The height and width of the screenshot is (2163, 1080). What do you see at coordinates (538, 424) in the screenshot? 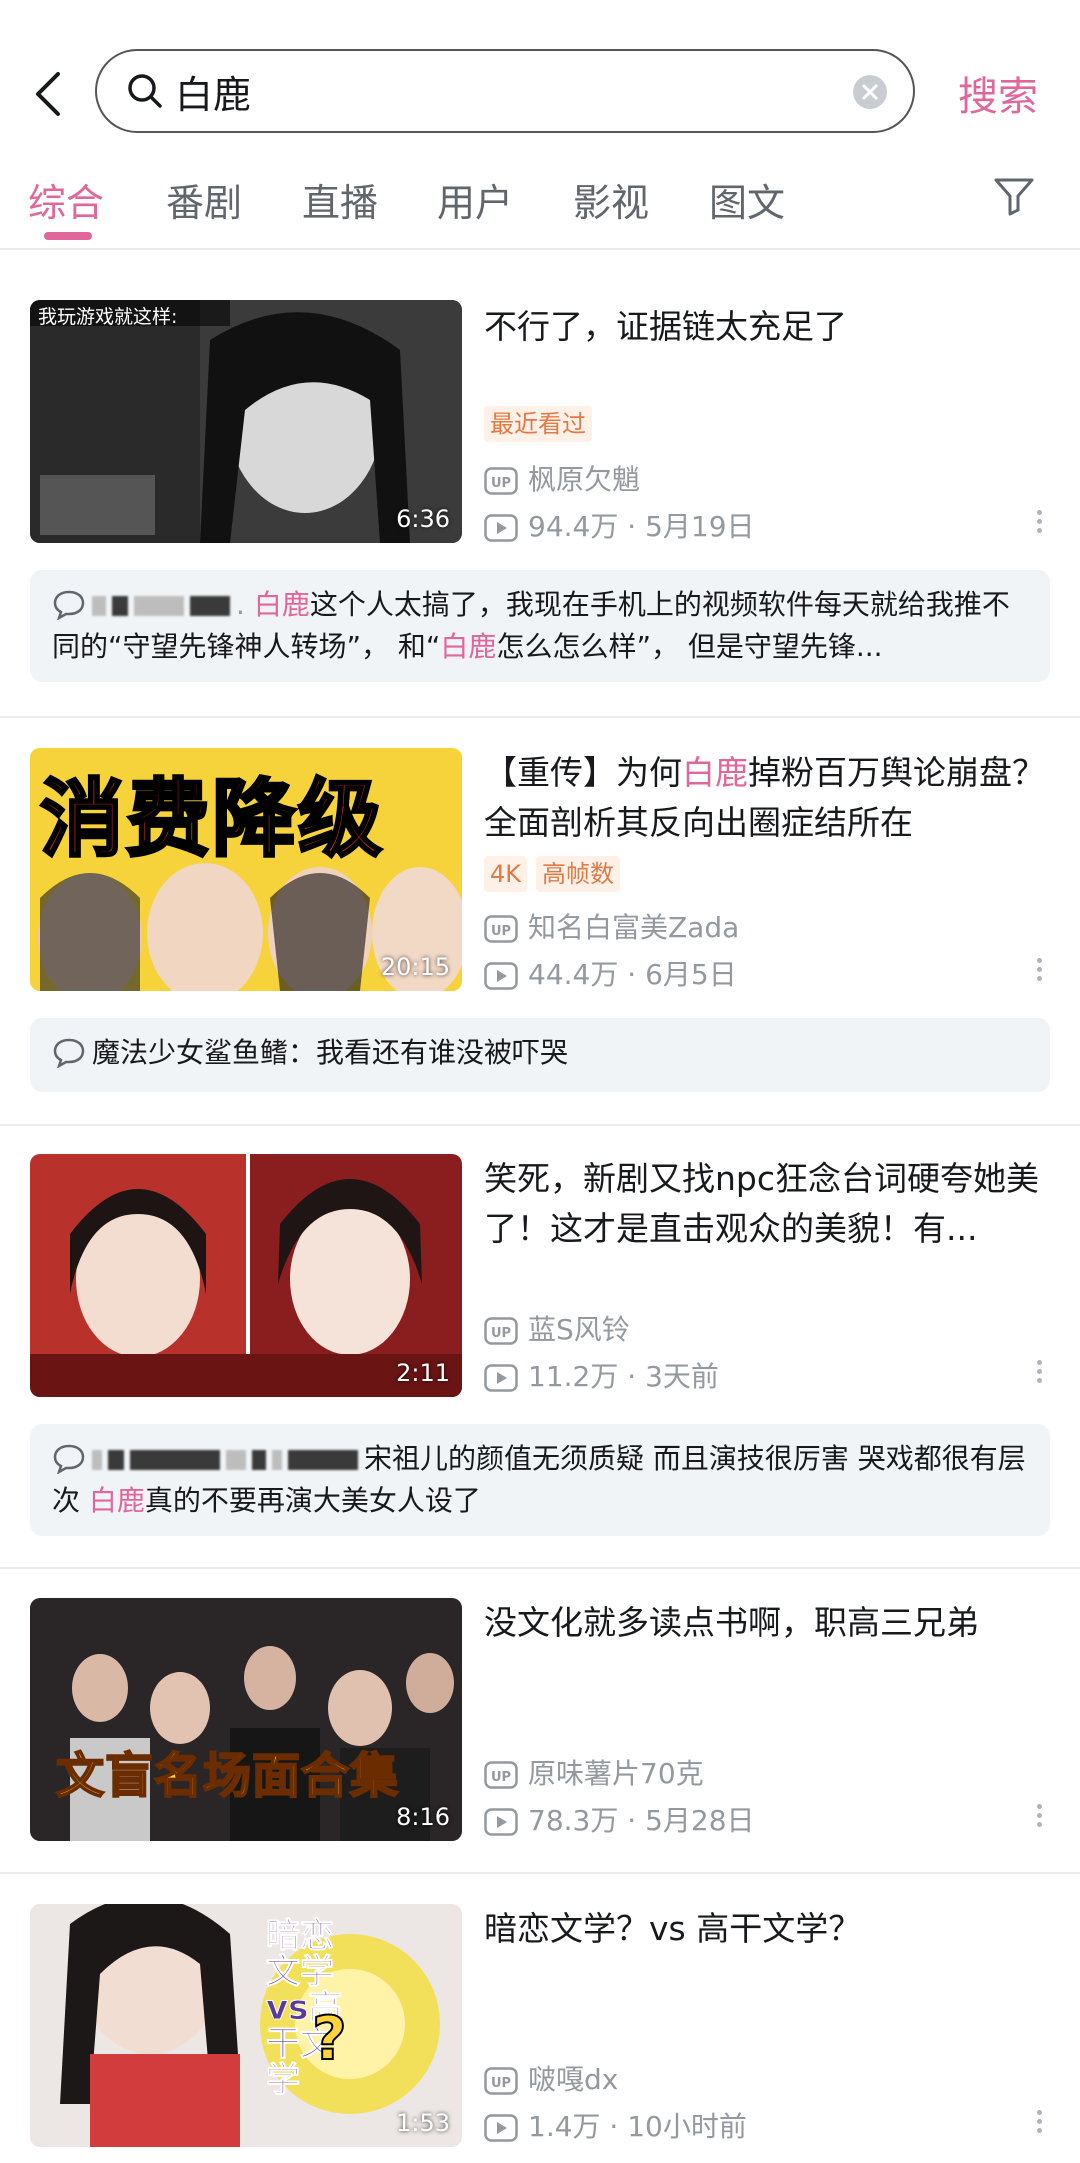
I see `recently-watched-badge: 最近看过` at bounding box center [538, 424].